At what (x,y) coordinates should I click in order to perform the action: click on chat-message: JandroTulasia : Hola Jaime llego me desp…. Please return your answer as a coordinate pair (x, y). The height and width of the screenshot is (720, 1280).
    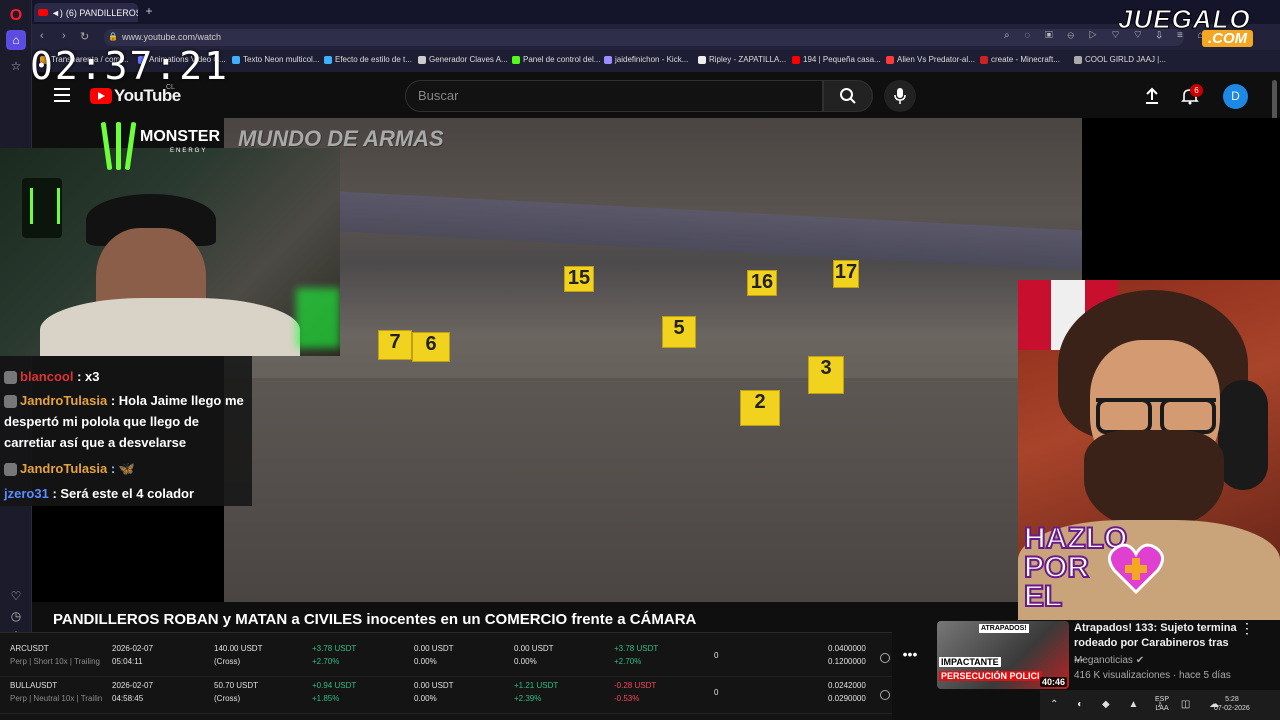
    Looking at the image, I should click on (128, 421).